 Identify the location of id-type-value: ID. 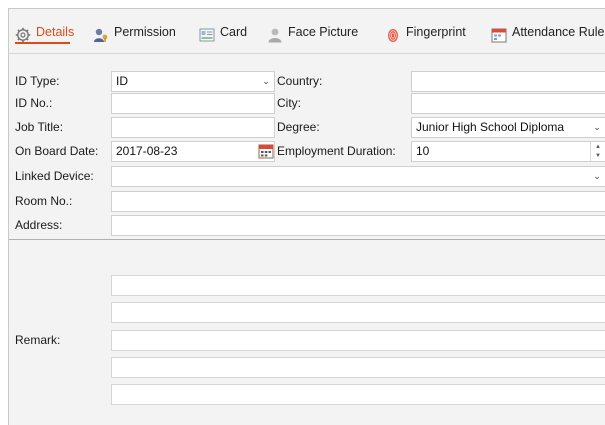
(122, 81).